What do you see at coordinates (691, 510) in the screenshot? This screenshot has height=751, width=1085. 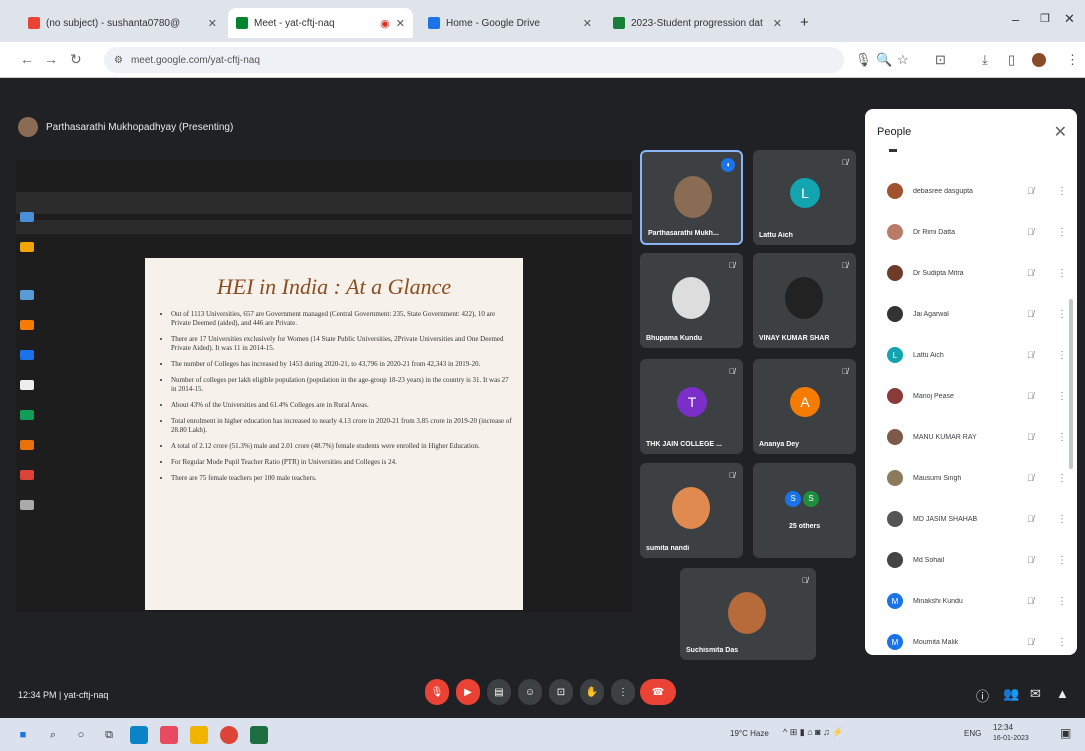 I see `participant-tile: 🎙̸ sumita nandi` at bounding box center [691, 510].